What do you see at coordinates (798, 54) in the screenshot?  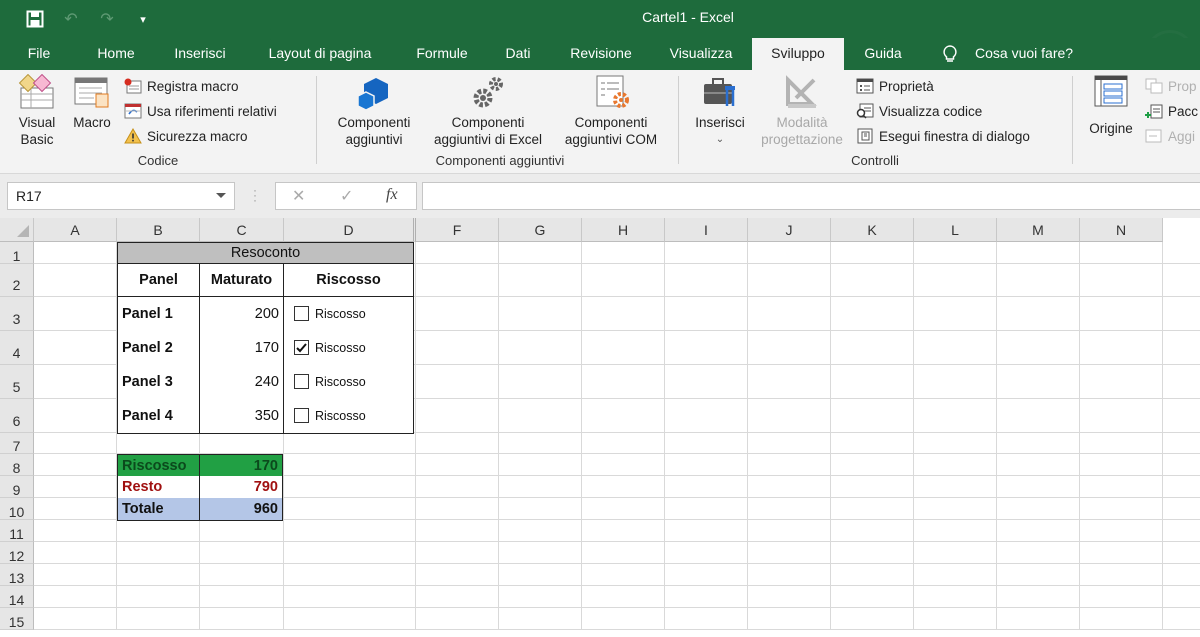 I see `tab-sviluppo: Sviluppo` at bounding box center [798, 54].